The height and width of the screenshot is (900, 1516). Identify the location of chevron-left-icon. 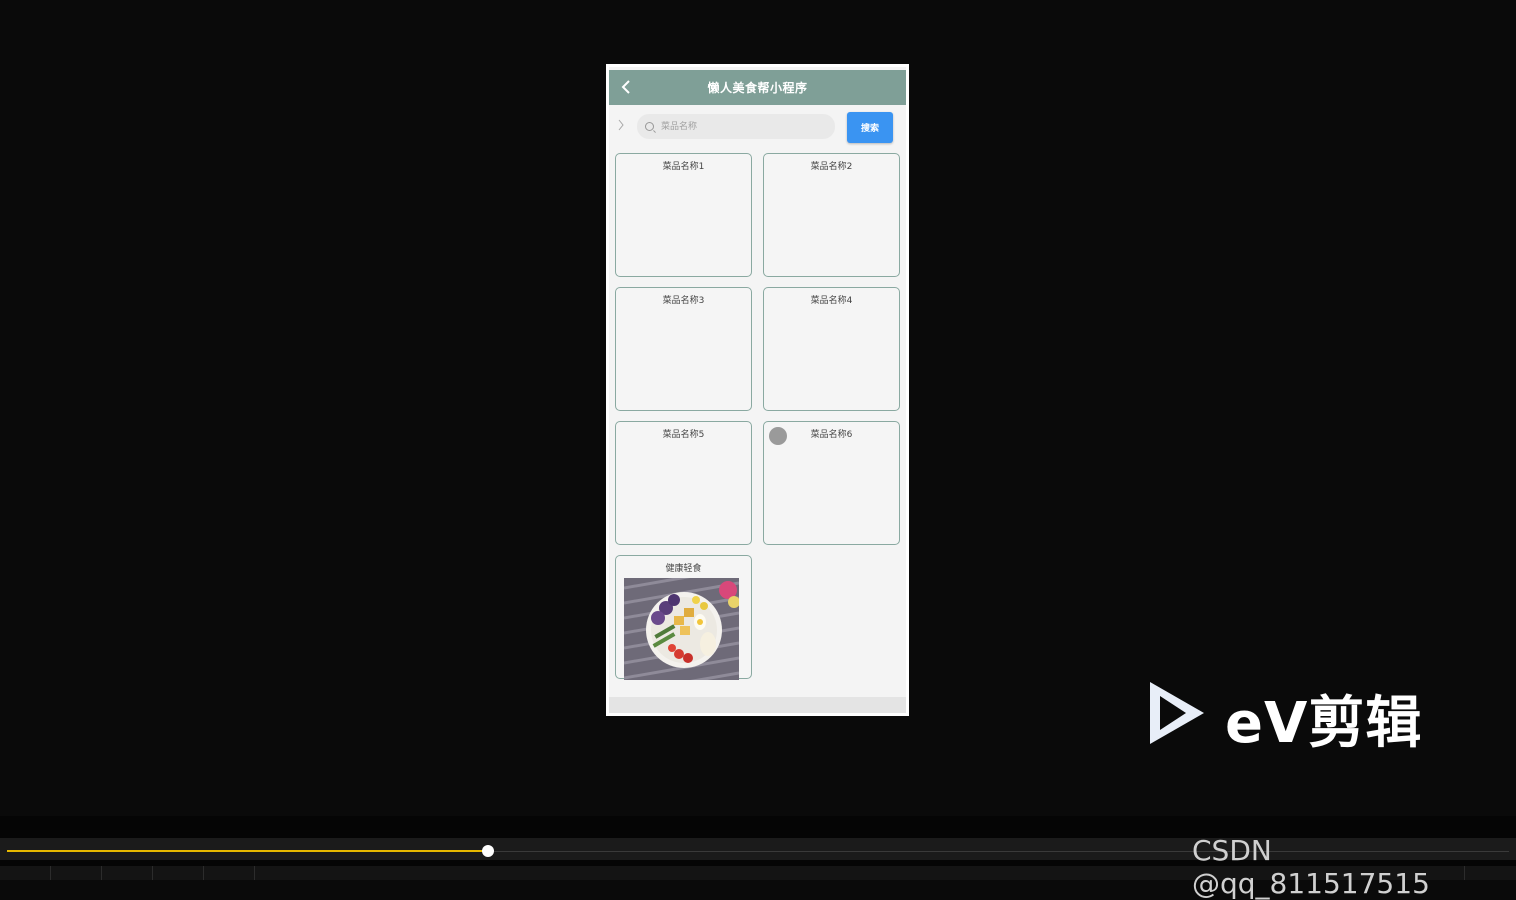
(625, 87).